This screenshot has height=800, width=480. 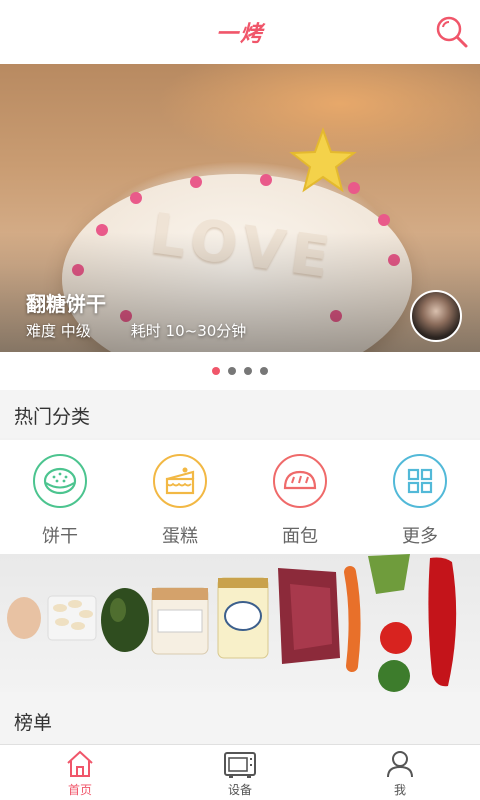 What do you see at coordinates (240, 718) in the screenshot?
I see `ranking-header: 榜单` at bounding box center [240, 718].